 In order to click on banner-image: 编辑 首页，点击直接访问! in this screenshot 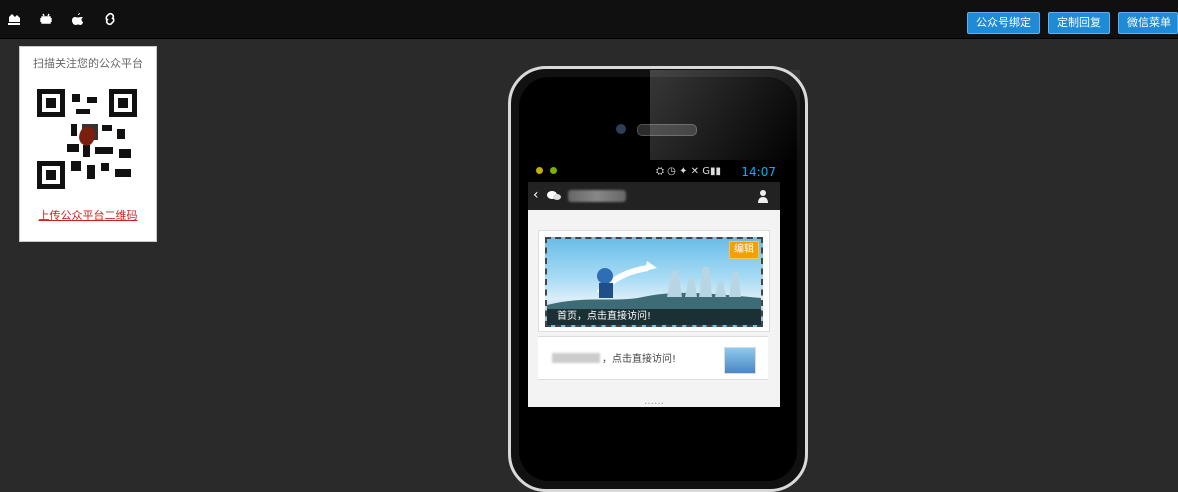, I will do `click(654, 282)`.